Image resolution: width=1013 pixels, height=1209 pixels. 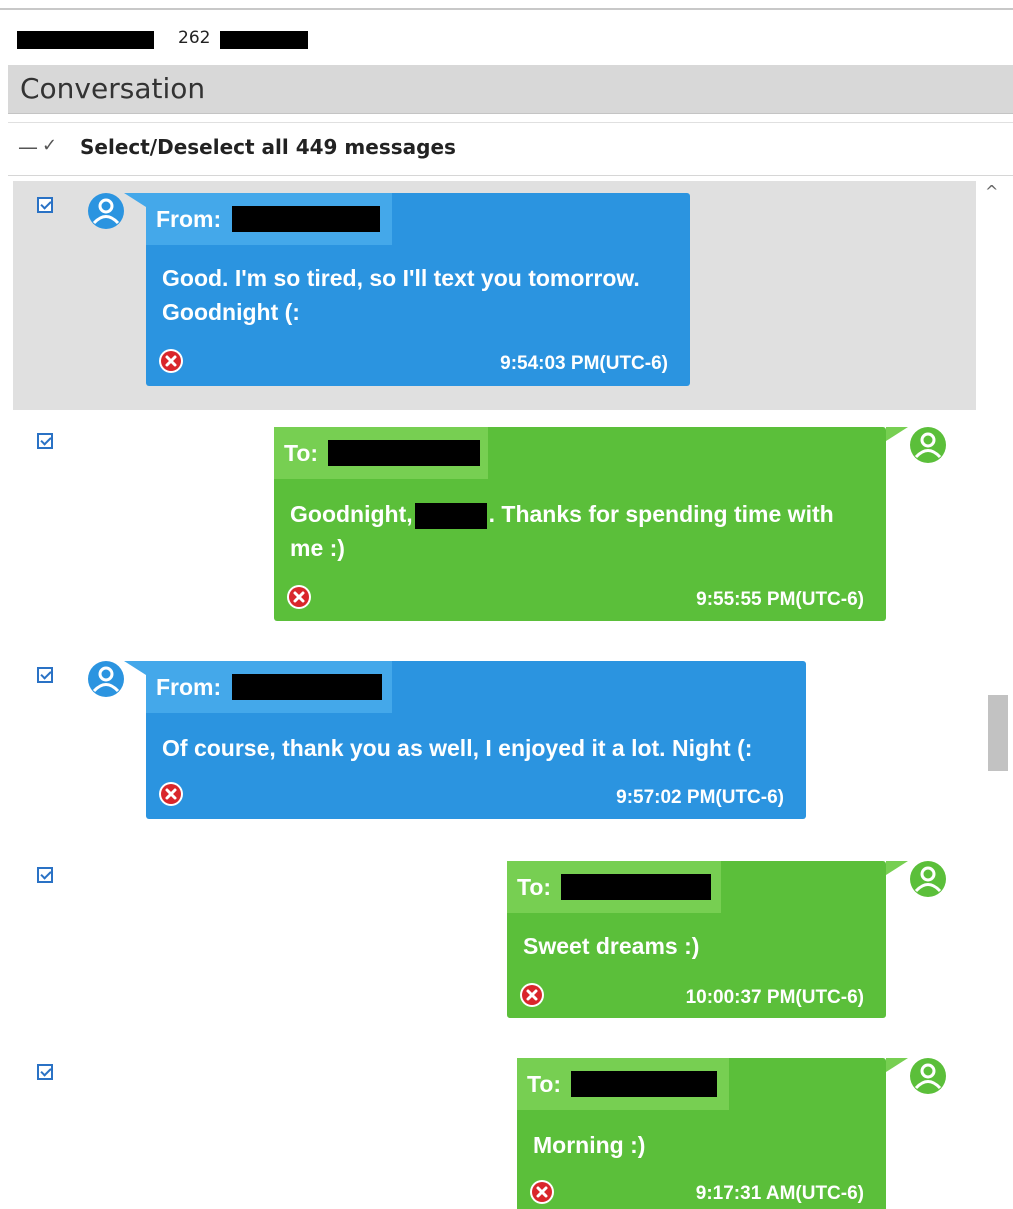 What do you see at coordinates (85, 40) in the screenshot?
I see `redacted-contact-name` at bounding box center [85, 40].